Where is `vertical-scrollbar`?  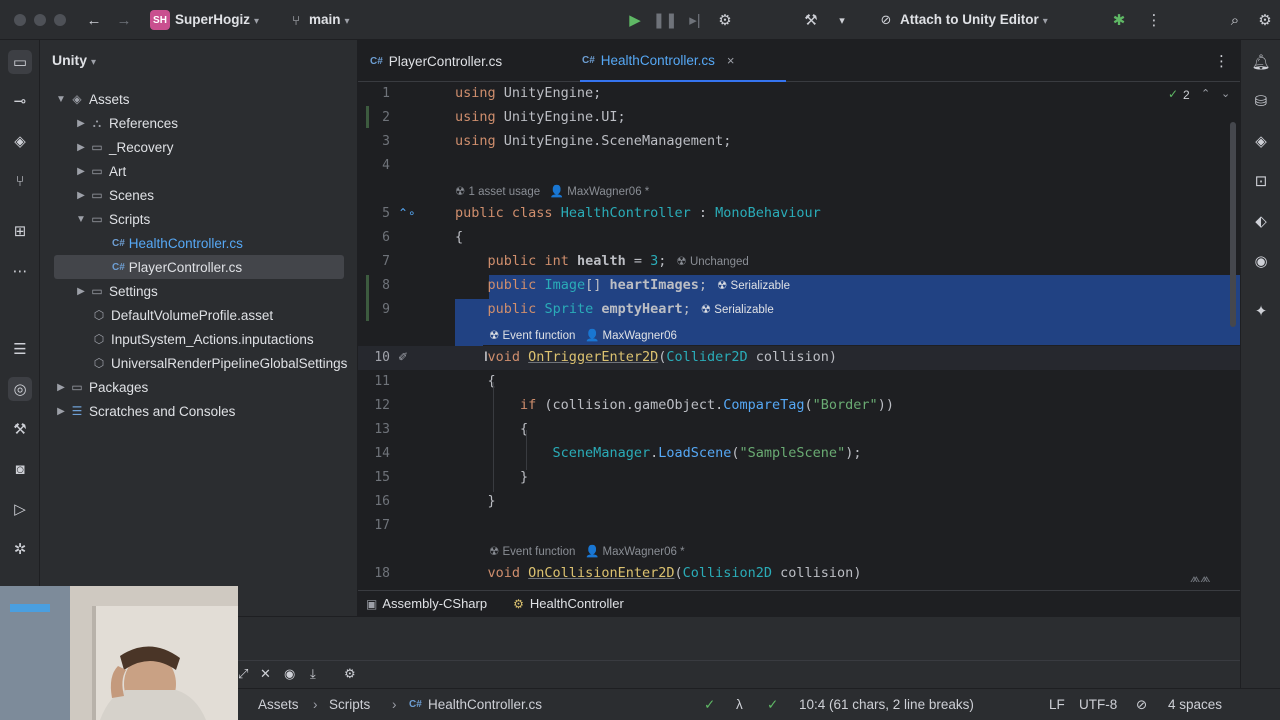 vertical-scrollbar is located at coordinates (1233, 224).